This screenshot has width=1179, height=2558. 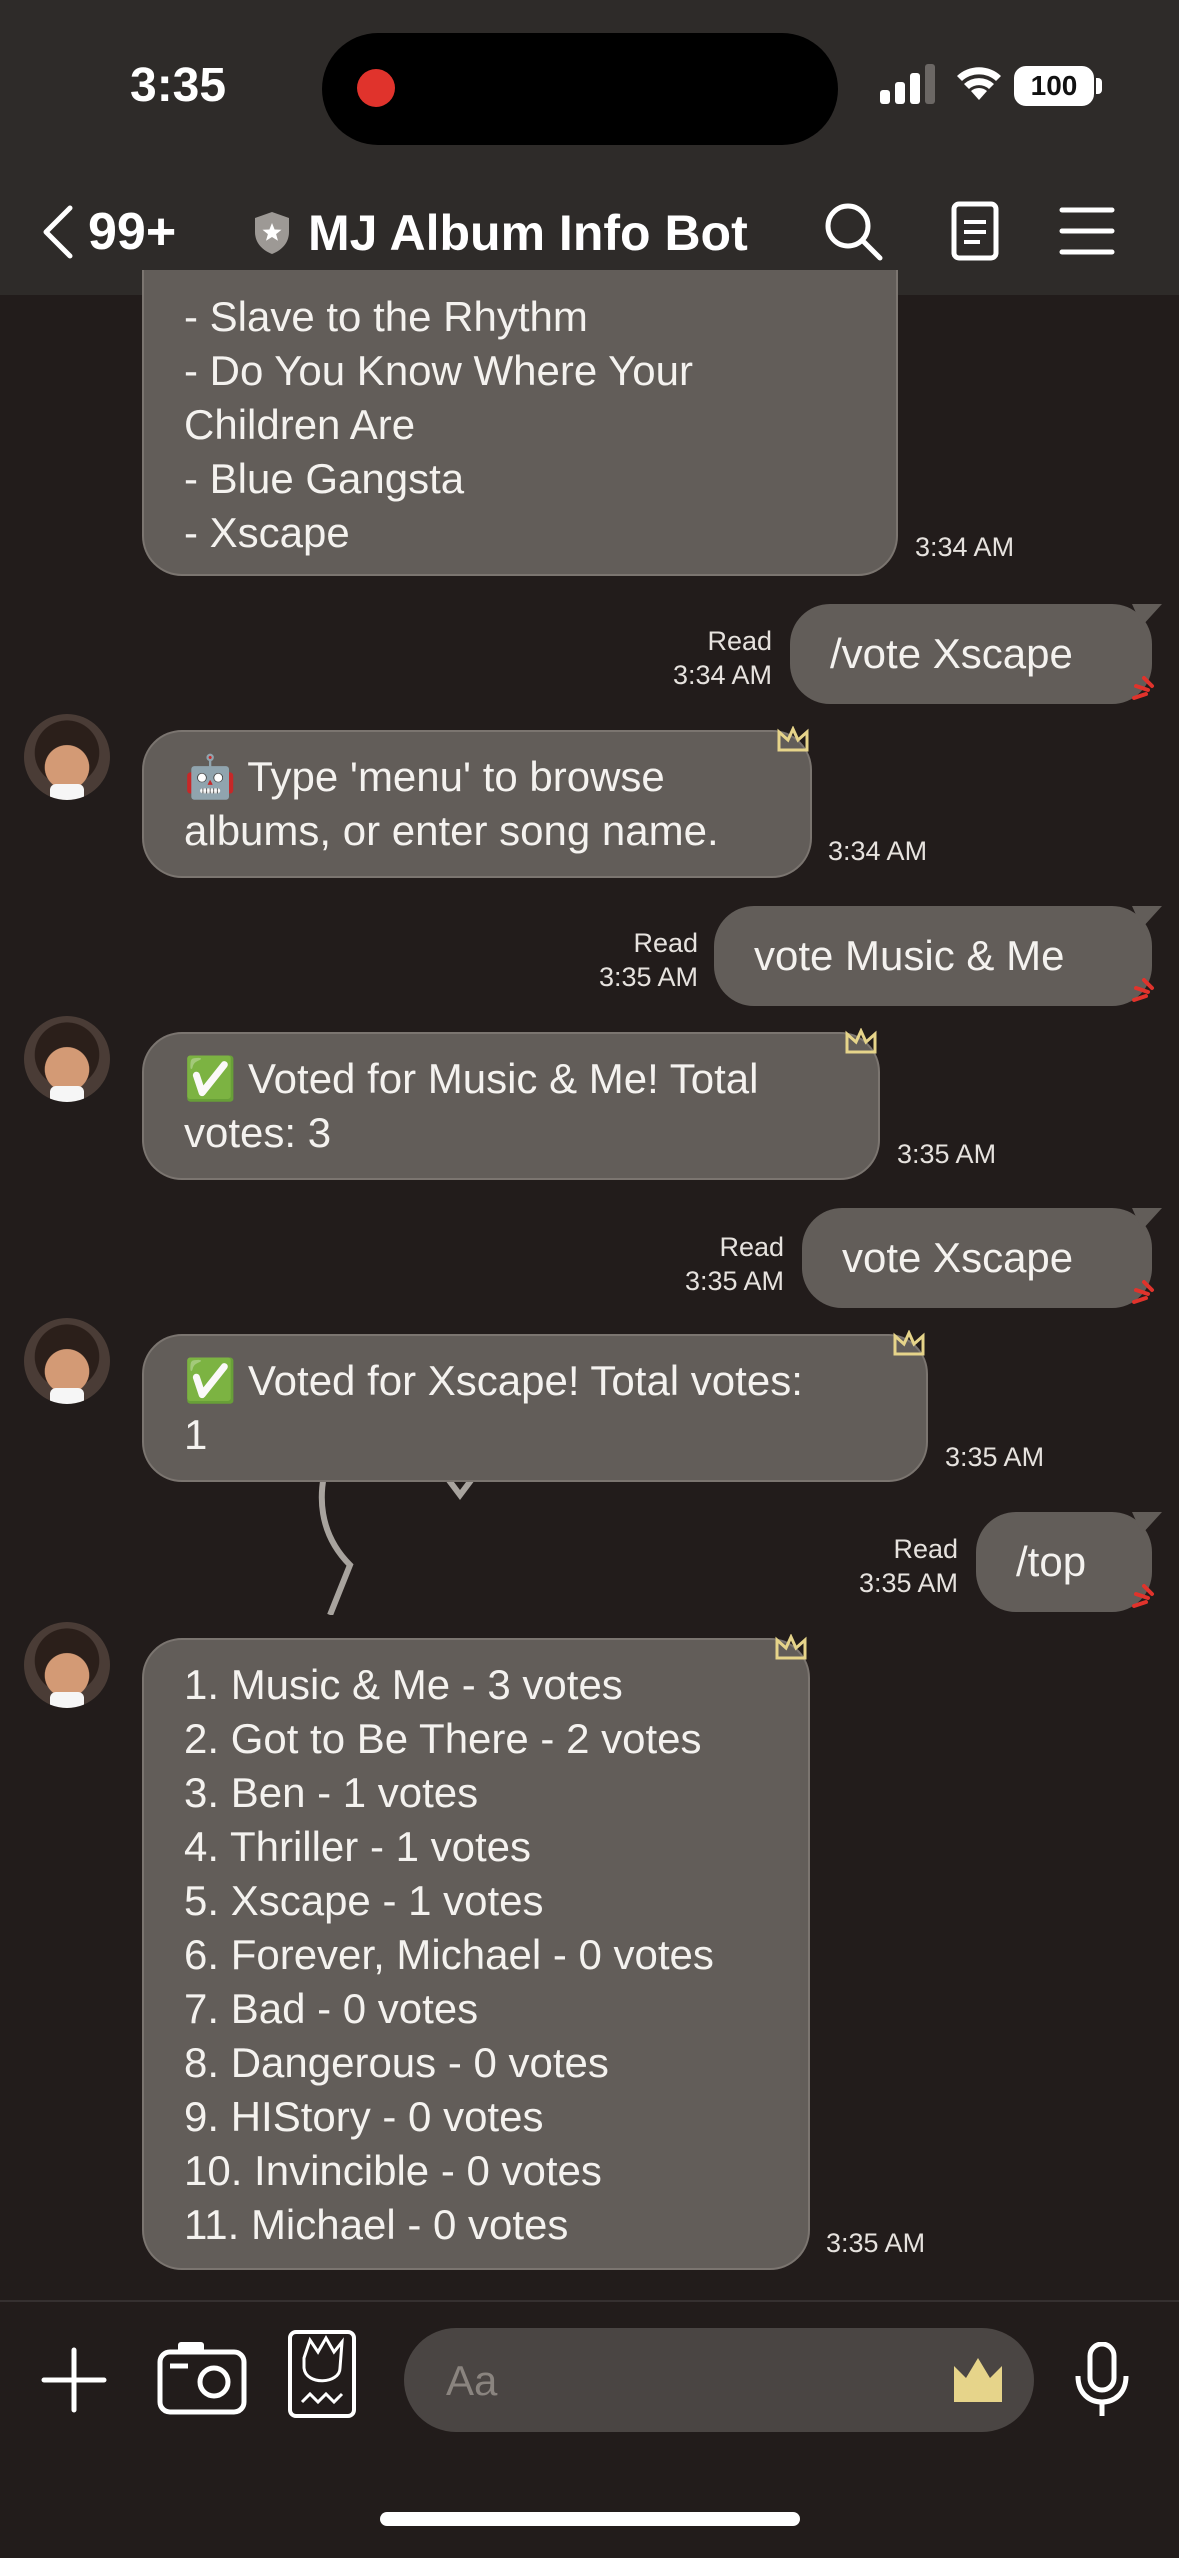 I want to click on message-line: - Slave to the Rhythm, so click(x=386, y=316).